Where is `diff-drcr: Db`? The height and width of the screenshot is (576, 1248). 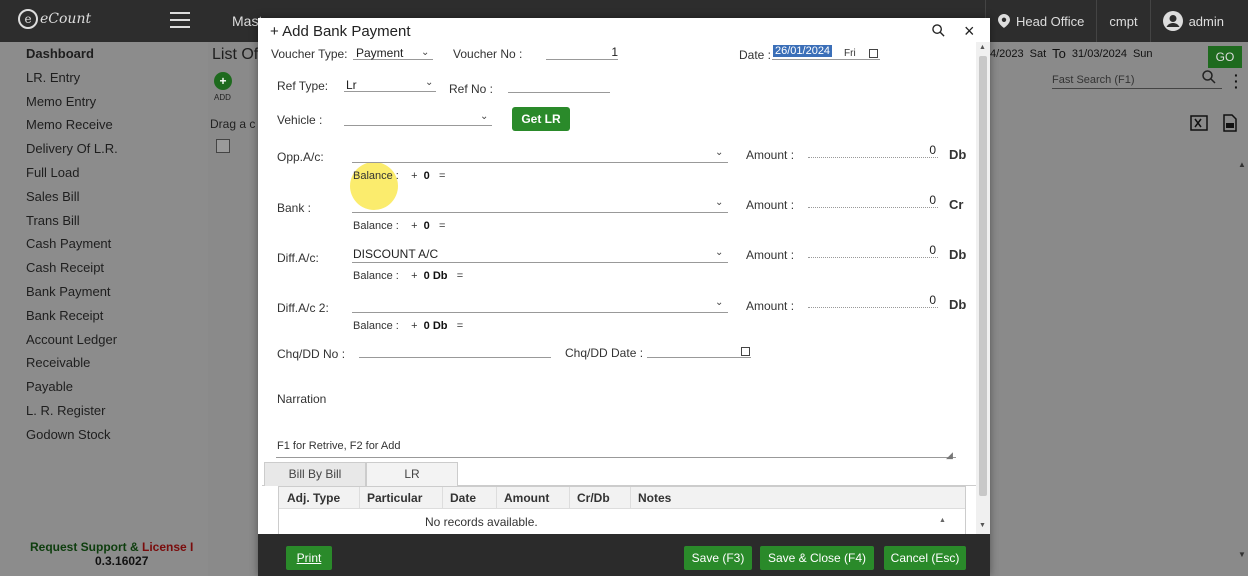
diff-drcr: Db is located at coordinates (957, 254).